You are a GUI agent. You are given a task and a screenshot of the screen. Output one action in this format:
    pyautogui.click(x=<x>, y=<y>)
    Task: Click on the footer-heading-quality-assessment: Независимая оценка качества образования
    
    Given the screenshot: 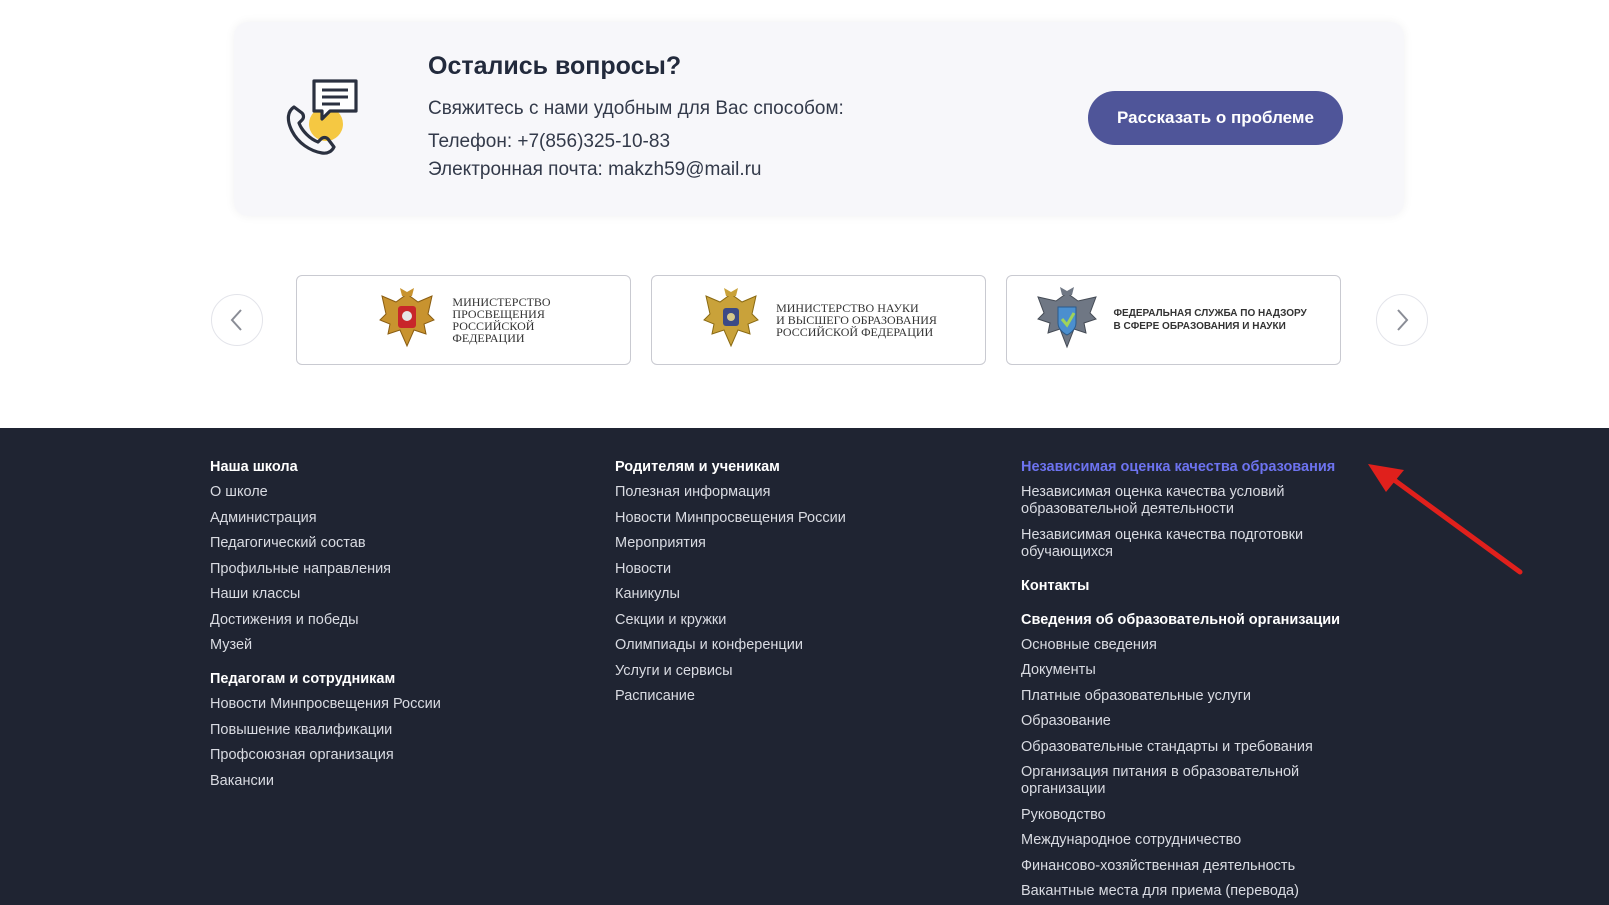 What is the action you would take?
    pyautogui.click(x=1193, y=467)
    